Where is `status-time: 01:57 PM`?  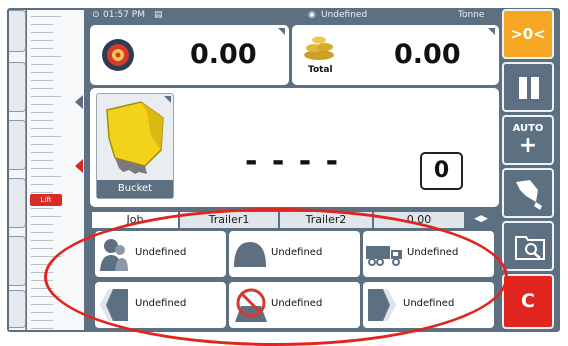 status-time: 01:57 PM is located at coordinates (124, 15).